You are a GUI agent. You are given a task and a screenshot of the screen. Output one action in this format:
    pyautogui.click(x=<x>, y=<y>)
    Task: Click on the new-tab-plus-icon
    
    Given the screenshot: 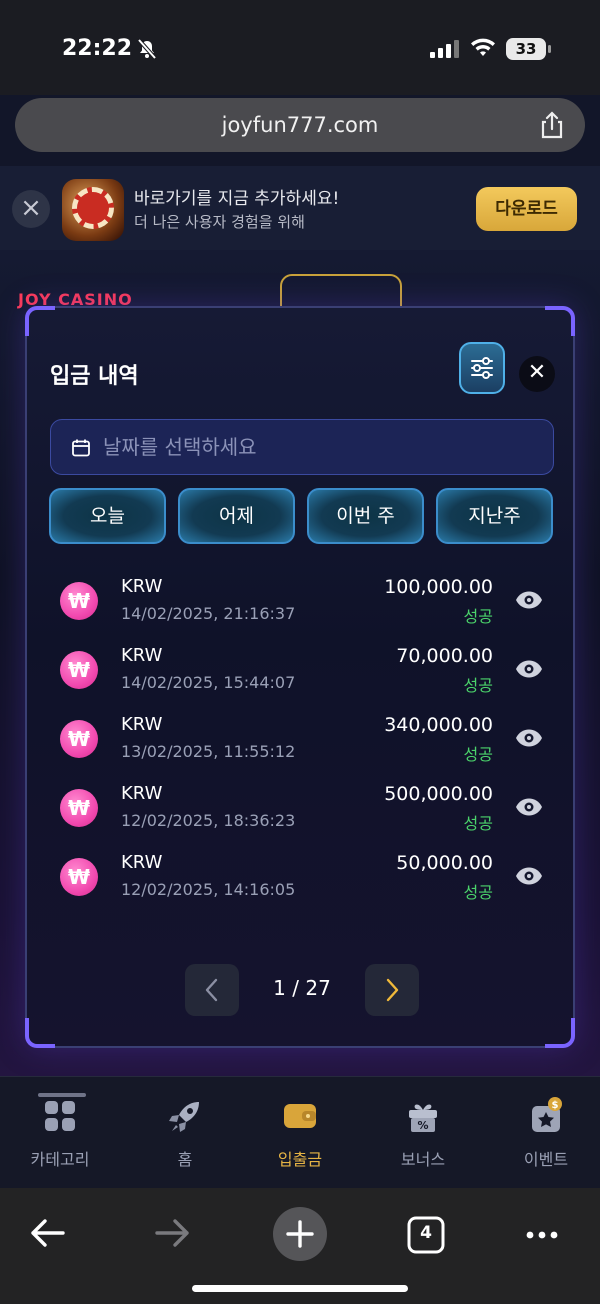 What is the action you would take?
    pyautogui.click(x=300, y=1234)
    